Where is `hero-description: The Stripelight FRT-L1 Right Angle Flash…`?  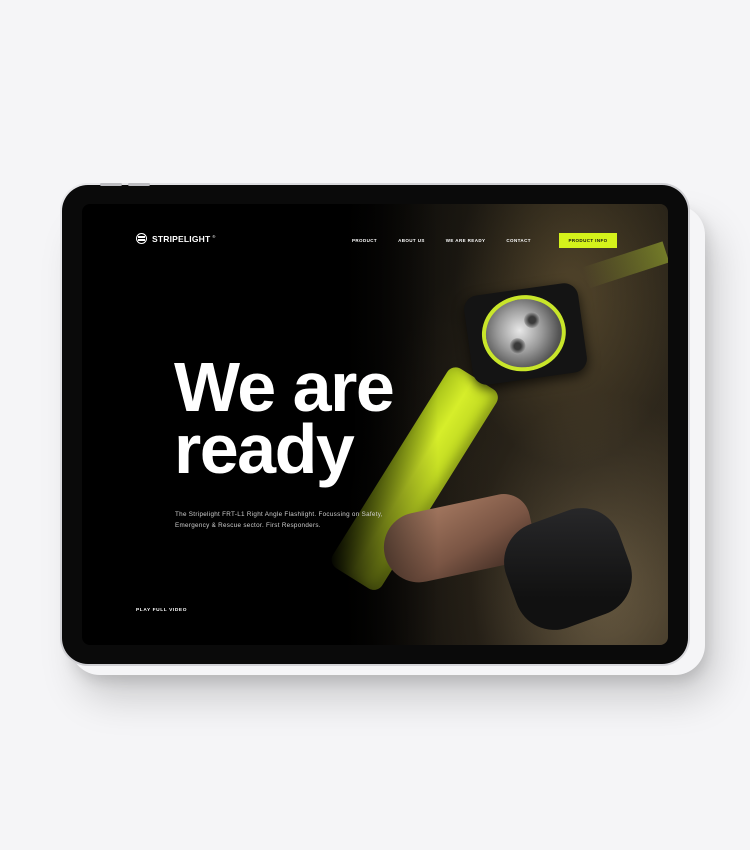 hero-description: The Stripelight FRT-L1 Right Angle Flash… is located at coordinates (279, 520).